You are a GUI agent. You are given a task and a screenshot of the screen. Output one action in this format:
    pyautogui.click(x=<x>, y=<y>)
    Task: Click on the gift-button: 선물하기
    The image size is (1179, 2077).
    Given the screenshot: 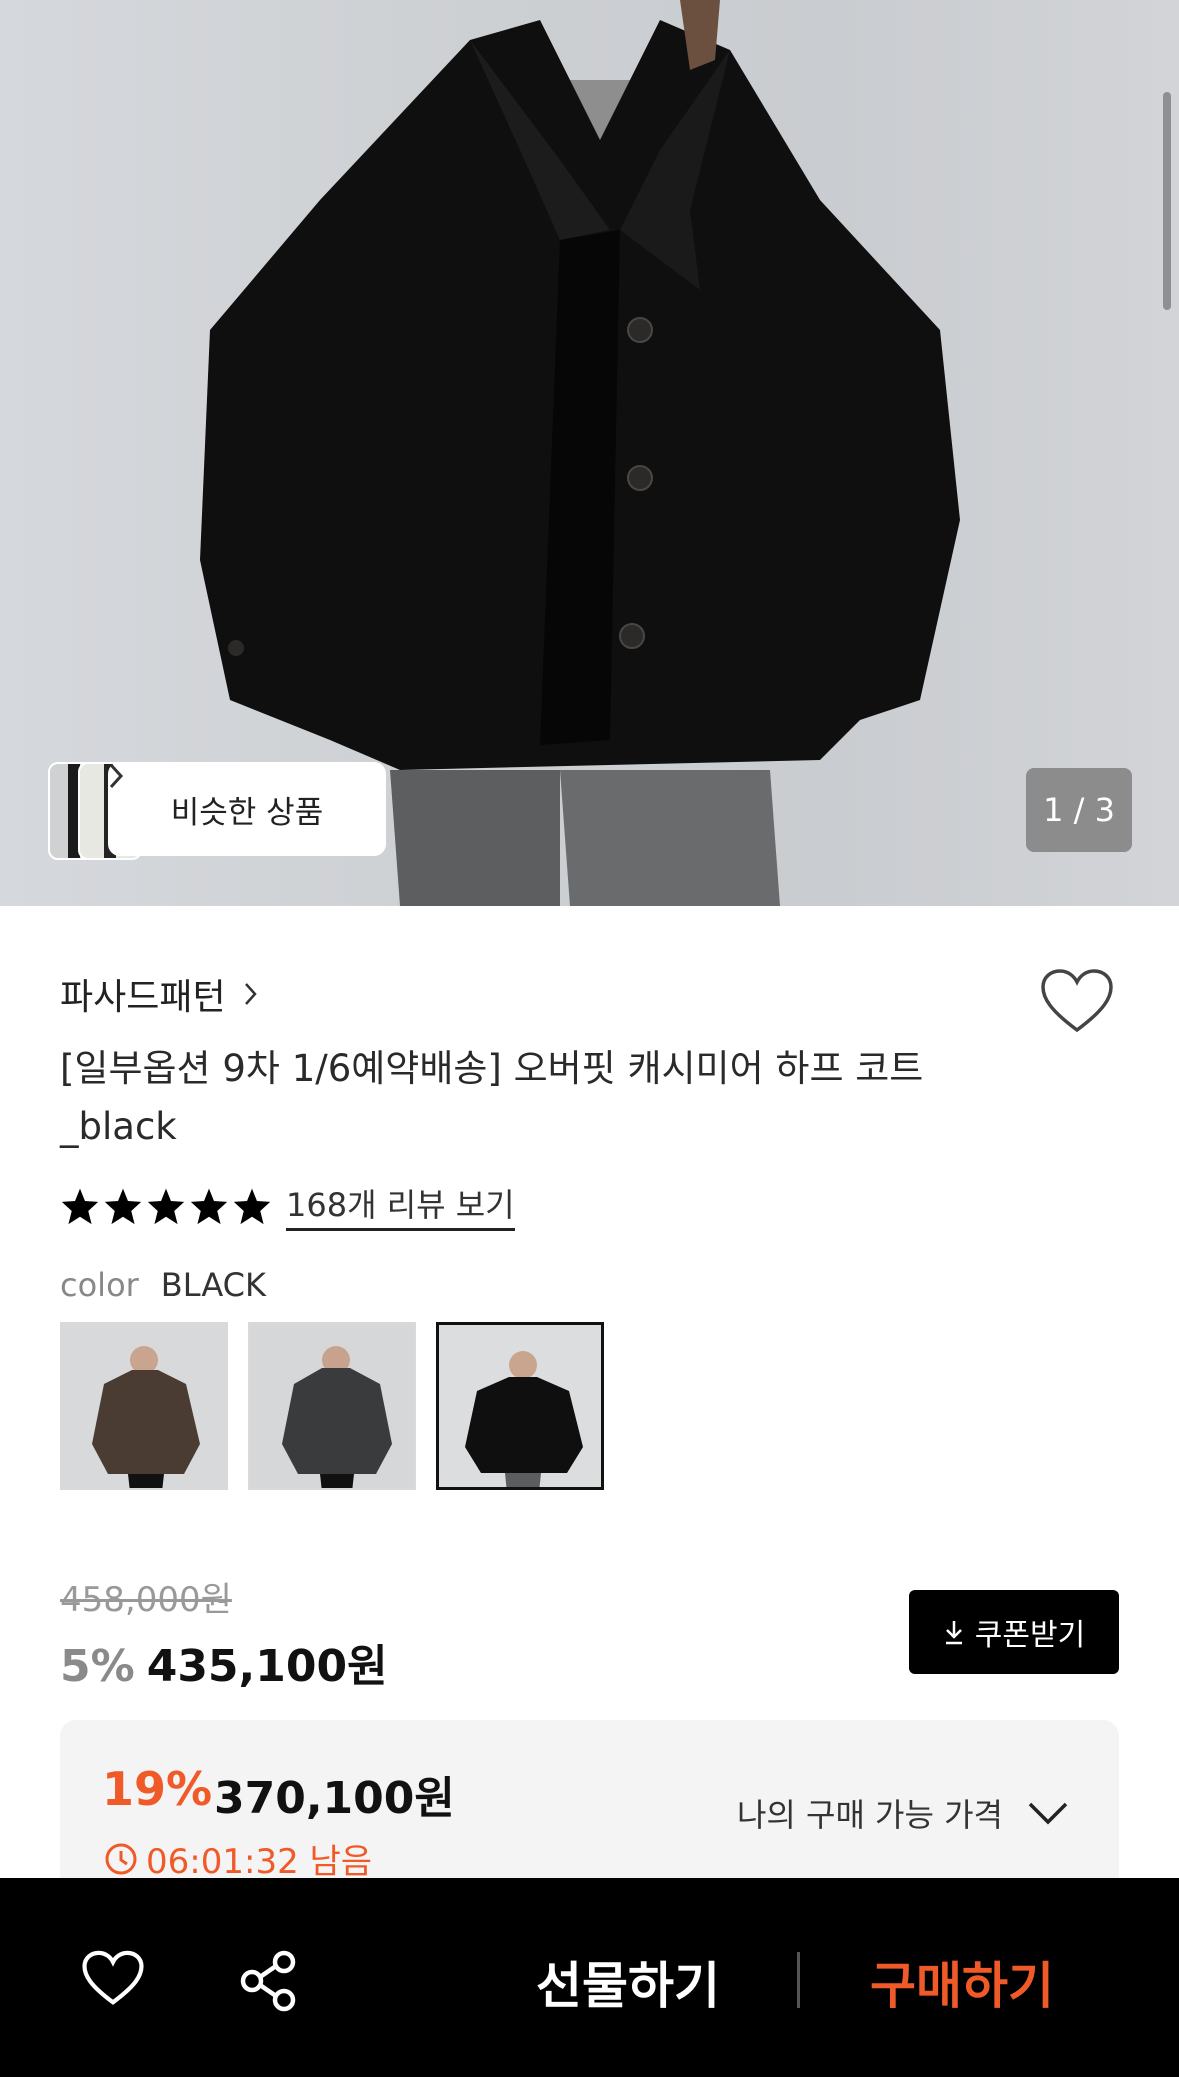 What is the action you would take?
    pyautogui.click(x=628, y=1982)
    